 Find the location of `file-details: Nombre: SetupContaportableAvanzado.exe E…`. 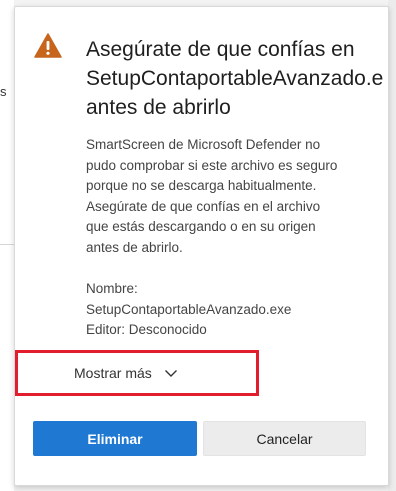

file-details: Nombre: SetupContaportableAvanzado.exe E… is located at coordinates (231, 310).